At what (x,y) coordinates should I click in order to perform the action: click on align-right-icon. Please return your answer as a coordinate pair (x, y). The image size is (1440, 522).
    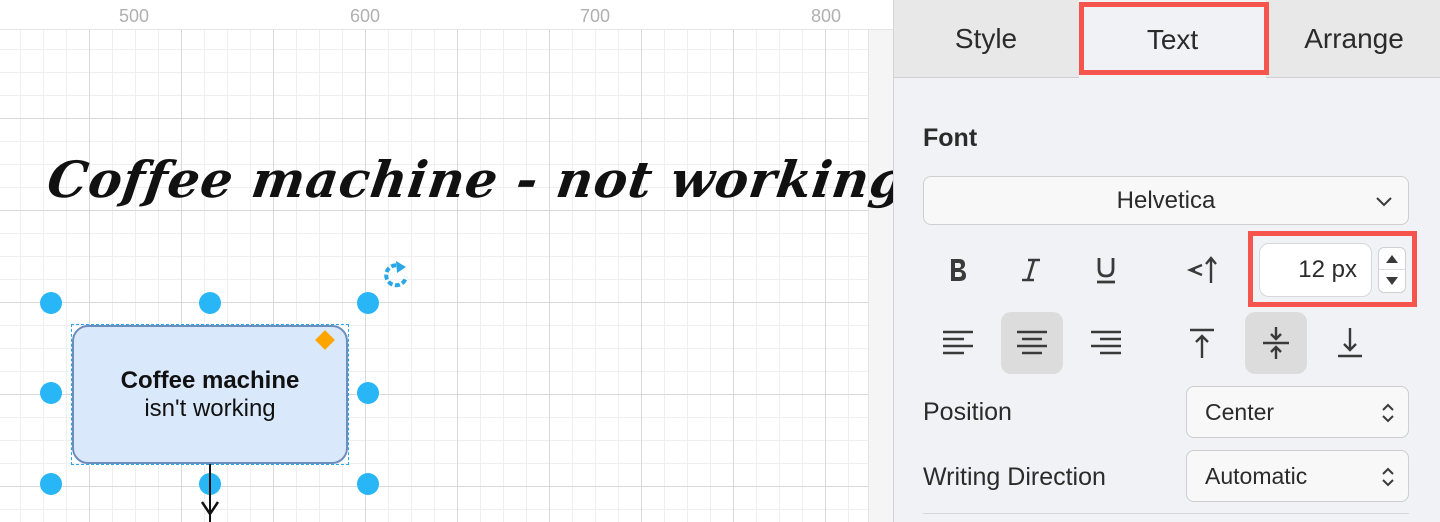
    Looking at the image, I should click on (1106, 342).